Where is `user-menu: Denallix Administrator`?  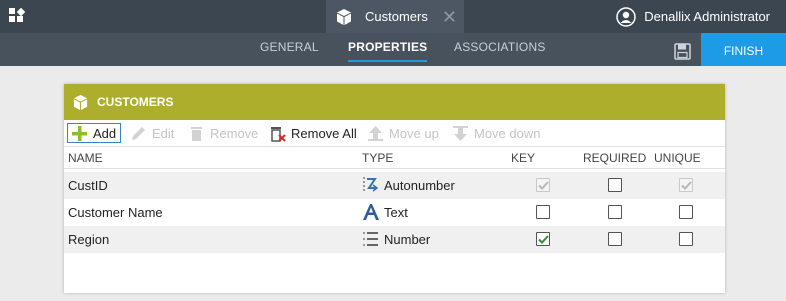 user-menu: Denallix Administrator is located at coordinates (693, 16).